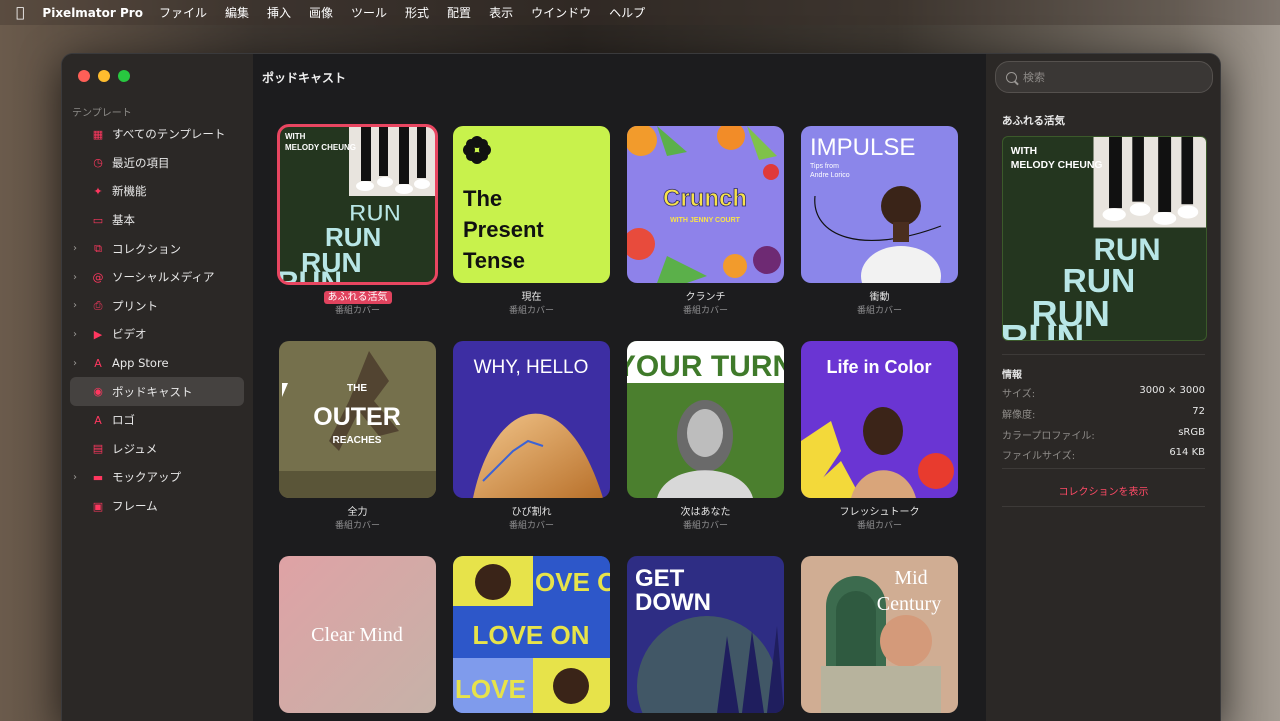 This screenshot has width=1280, height=721. What do you see at coordinates (531, 204) in the screenshot?
I see `template-thumbnail: The Present Tense` at bounding box center [531, 204].